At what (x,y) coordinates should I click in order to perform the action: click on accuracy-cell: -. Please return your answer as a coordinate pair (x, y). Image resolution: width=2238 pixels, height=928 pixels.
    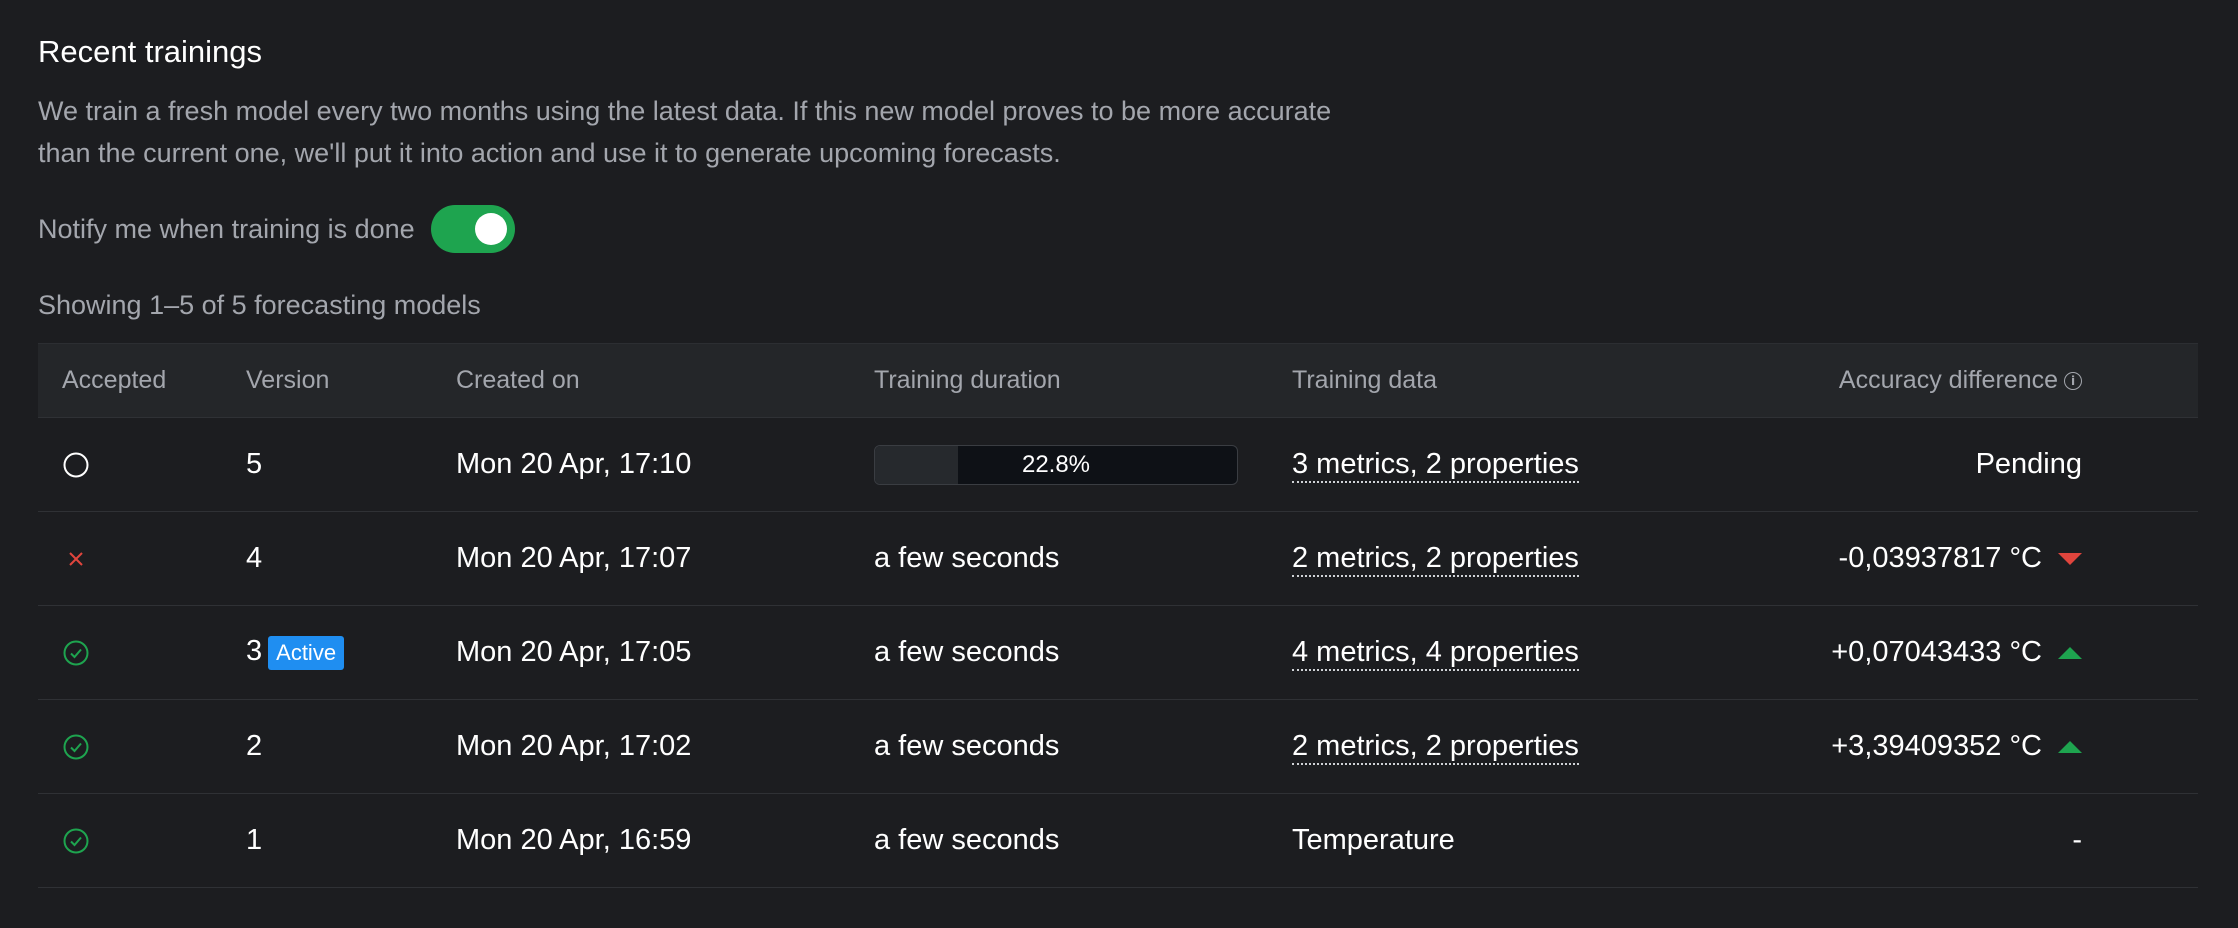
    Looking at the image, I should click on (1955, 841).